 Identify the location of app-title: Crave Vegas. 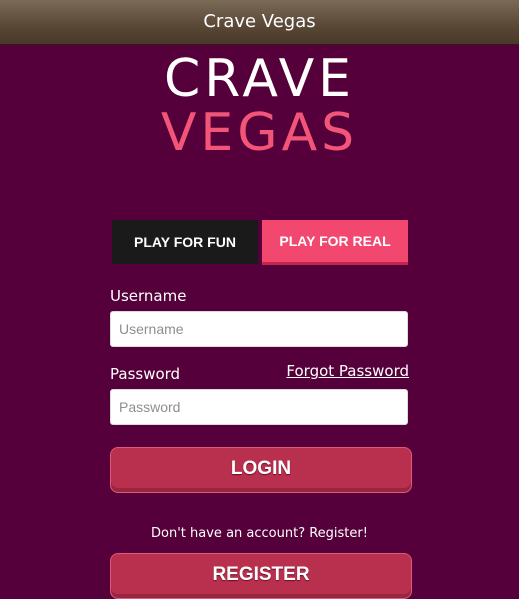
(259, 21).